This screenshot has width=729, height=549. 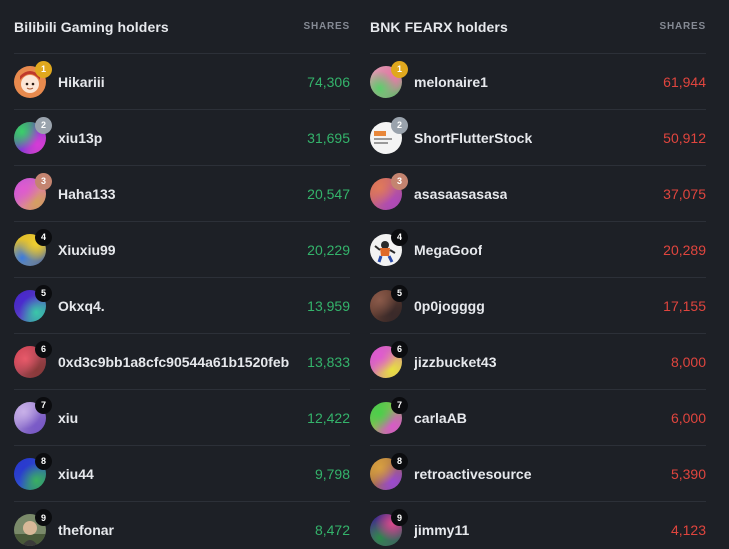 I want to click on holder-shares: 12,422, so click(x=328, y=417).